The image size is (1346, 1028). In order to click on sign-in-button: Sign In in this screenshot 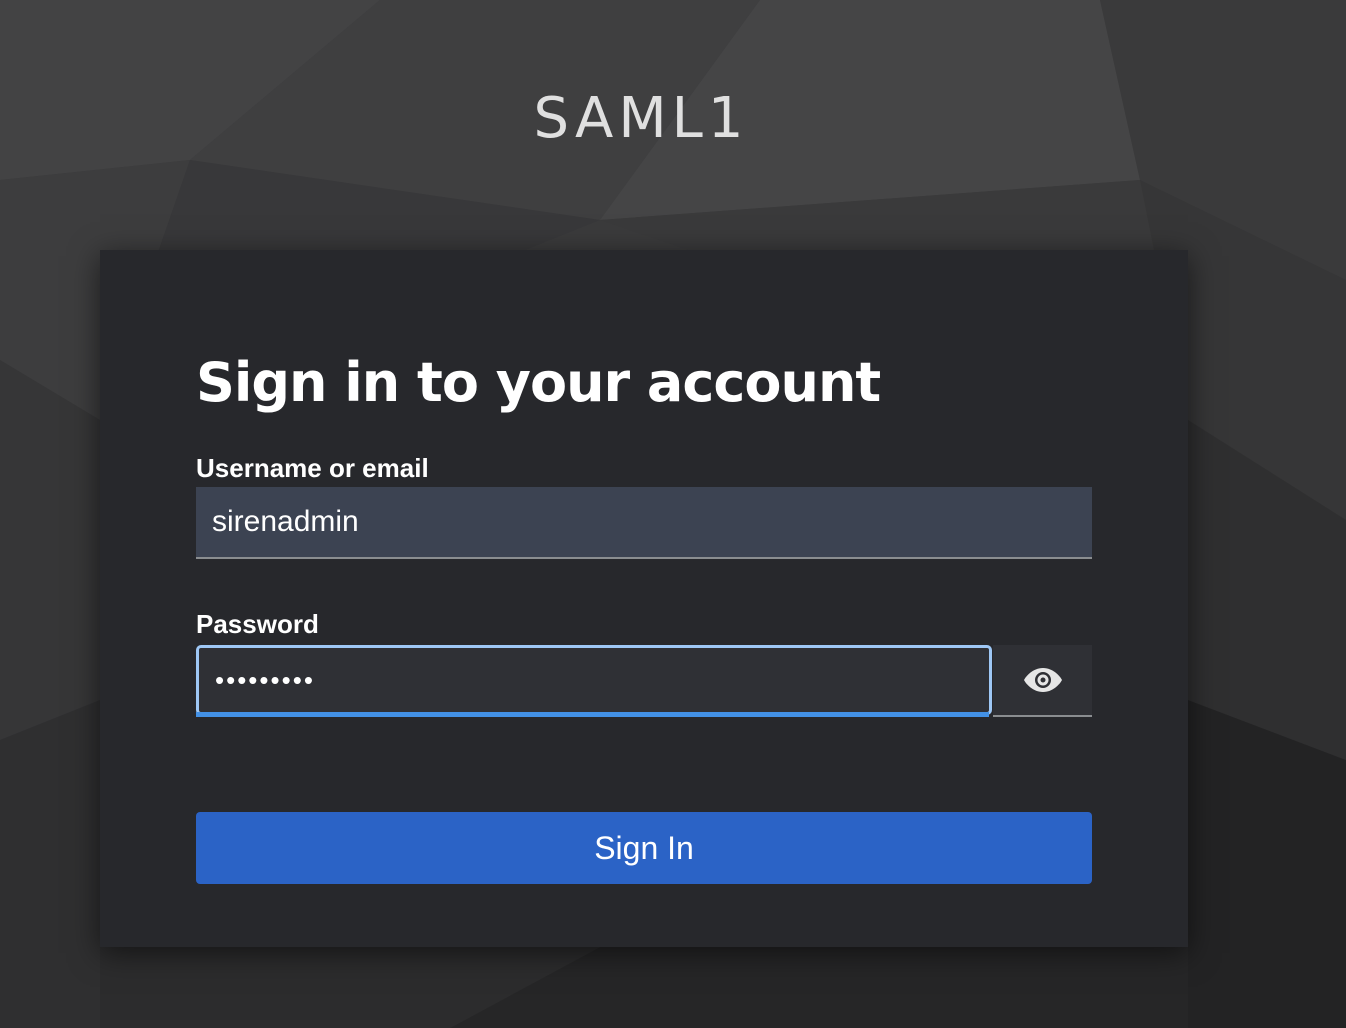, I will do `click(644, 848)`.